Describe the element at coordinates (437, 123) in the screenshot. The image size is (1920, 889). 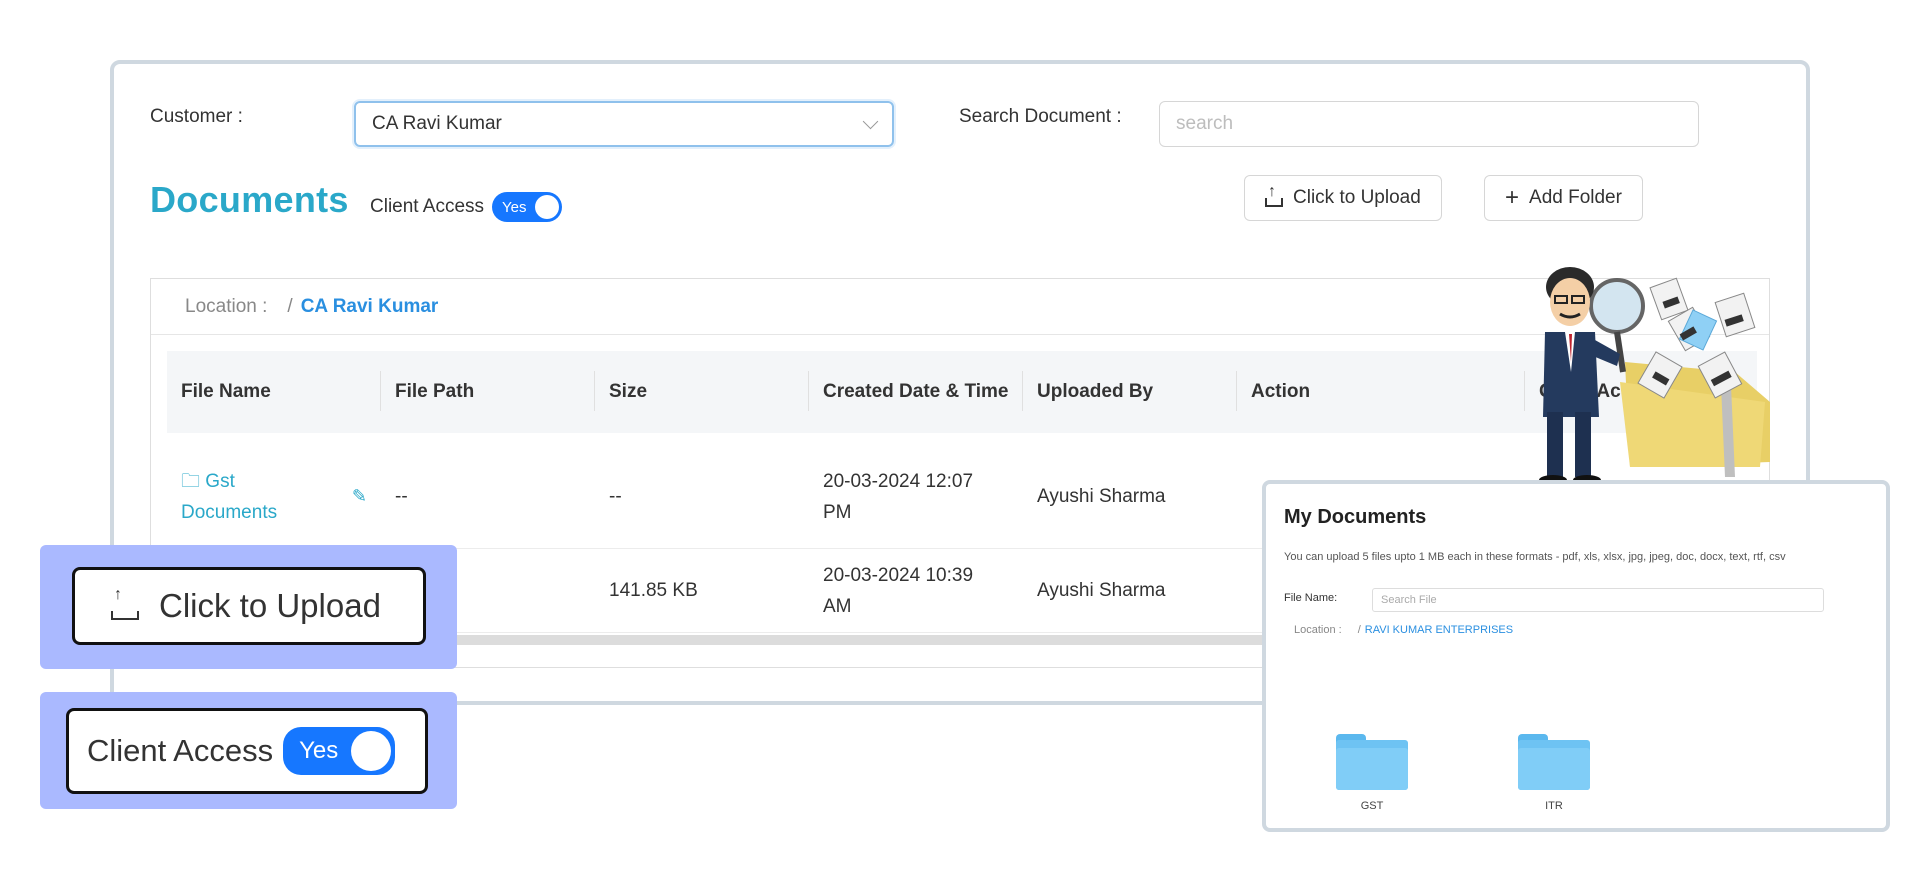
I see `customer-select-value: CA Ravi Kumar` at that location.